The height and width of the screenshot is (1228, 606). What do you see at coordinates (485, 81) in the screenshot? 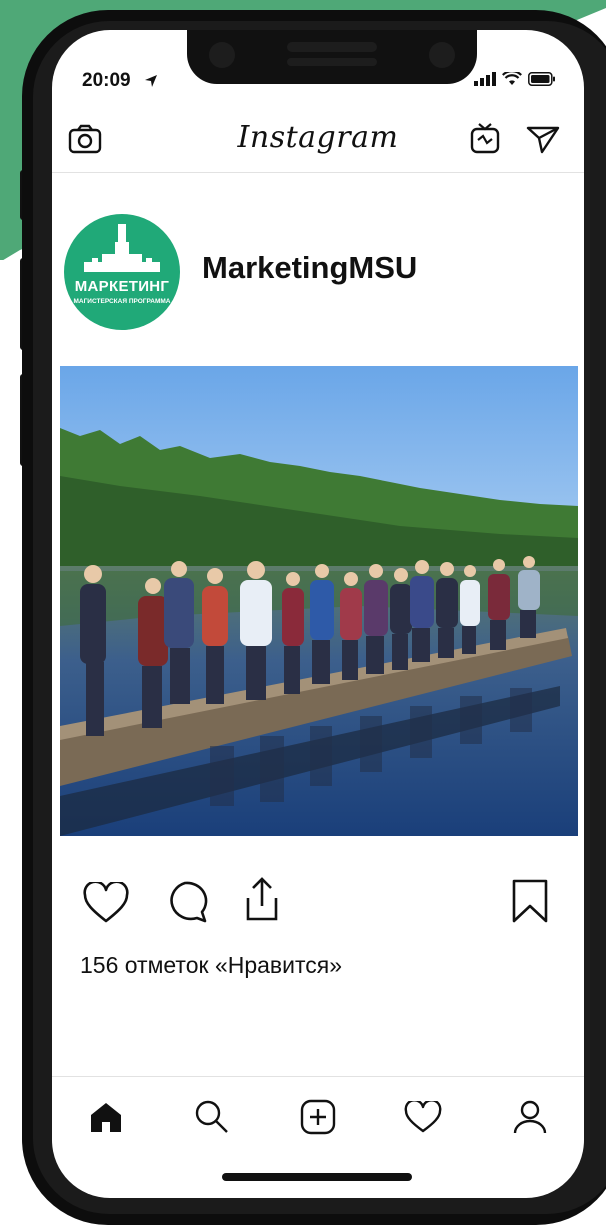
I see `signal-icon` at bounding box center [485, 81].